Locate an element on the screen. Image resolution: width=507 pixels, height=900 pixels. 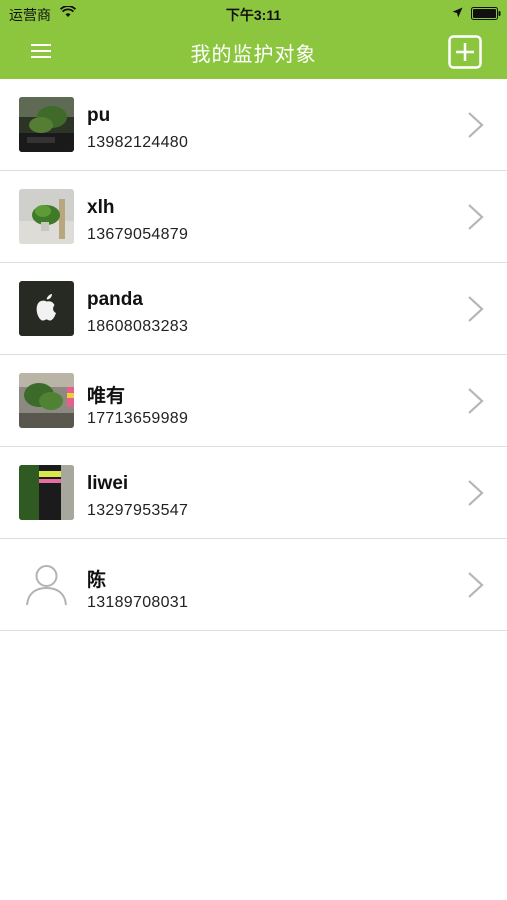
contact-row: xlh 13679054879 is located at coordinates (253, 217).